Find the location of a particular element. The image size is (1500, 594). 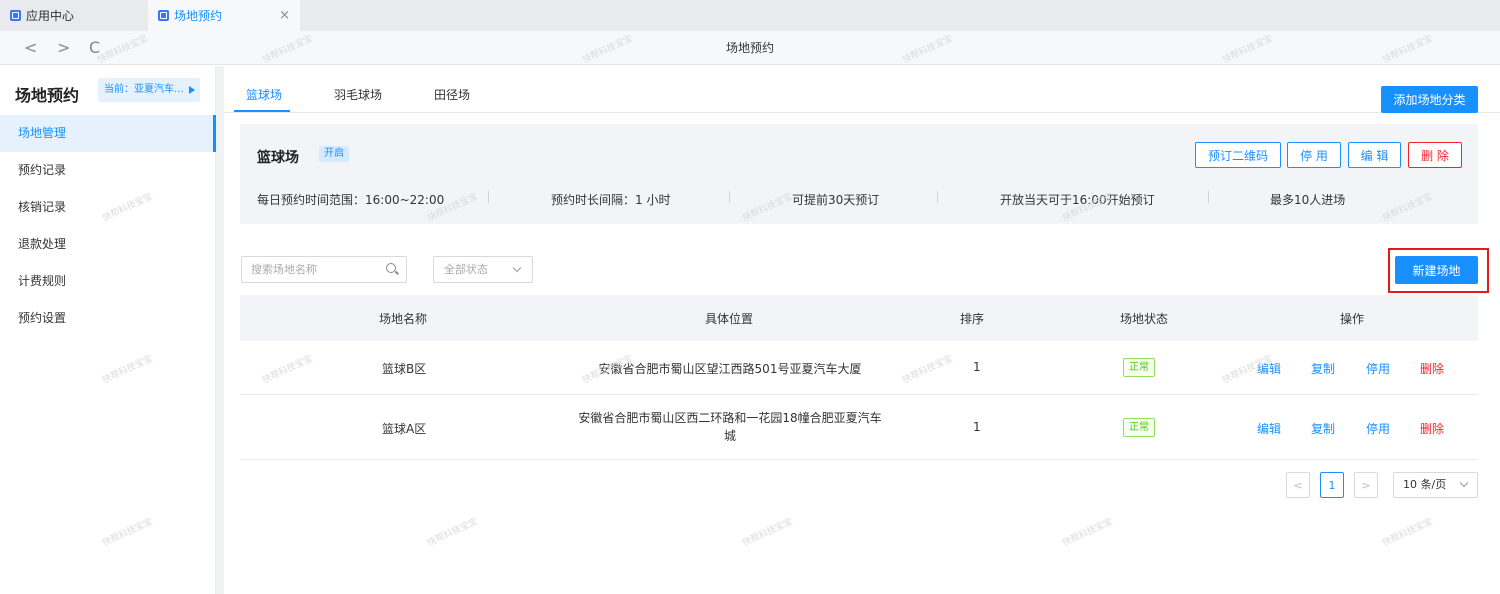

disable-venue-button: 停 用 is located at coordinates (1314, 155).